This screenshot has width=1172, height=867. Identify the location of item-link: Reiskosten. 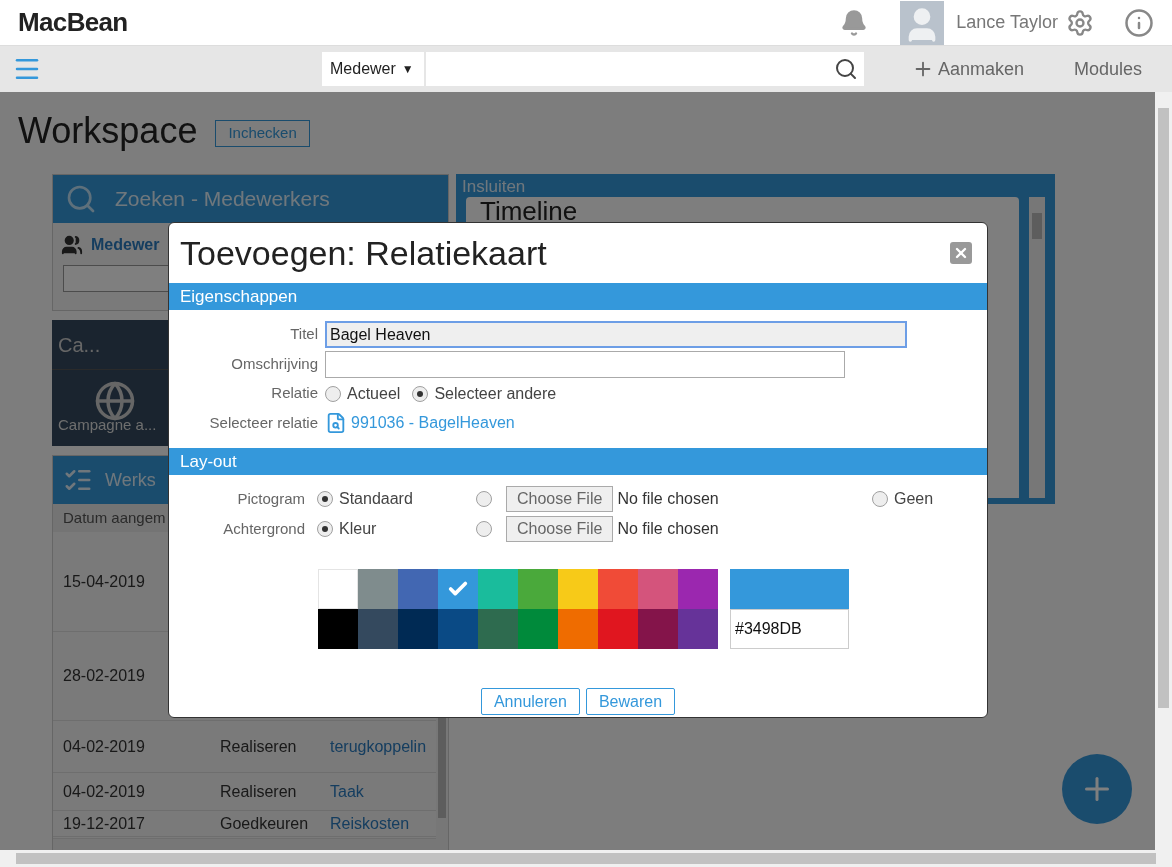
(370, 823).